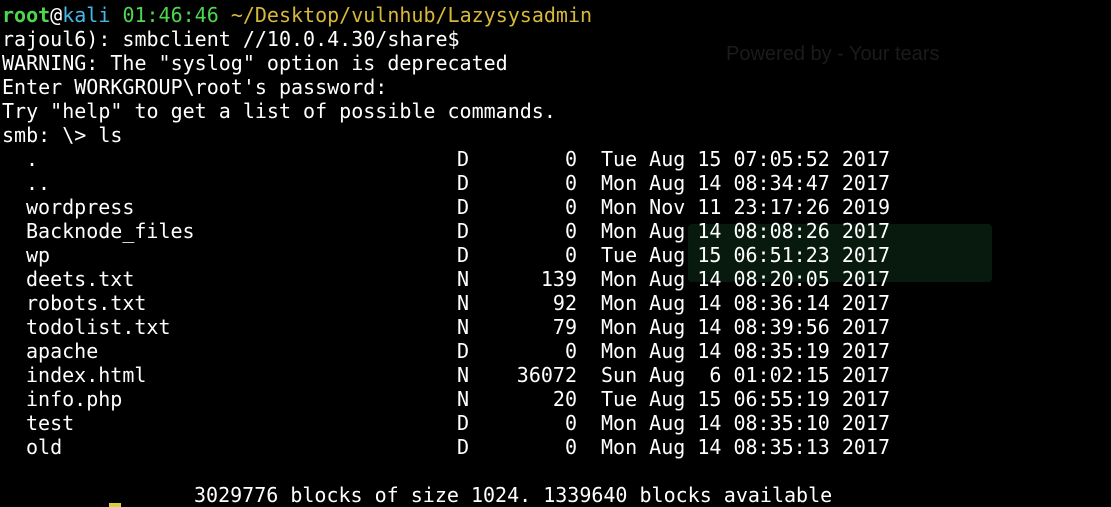  Describe the element at coordinates (745, 159) in the screenshot. I see `file-date: Tue Aug 15 07:05:52 2017` at that location.